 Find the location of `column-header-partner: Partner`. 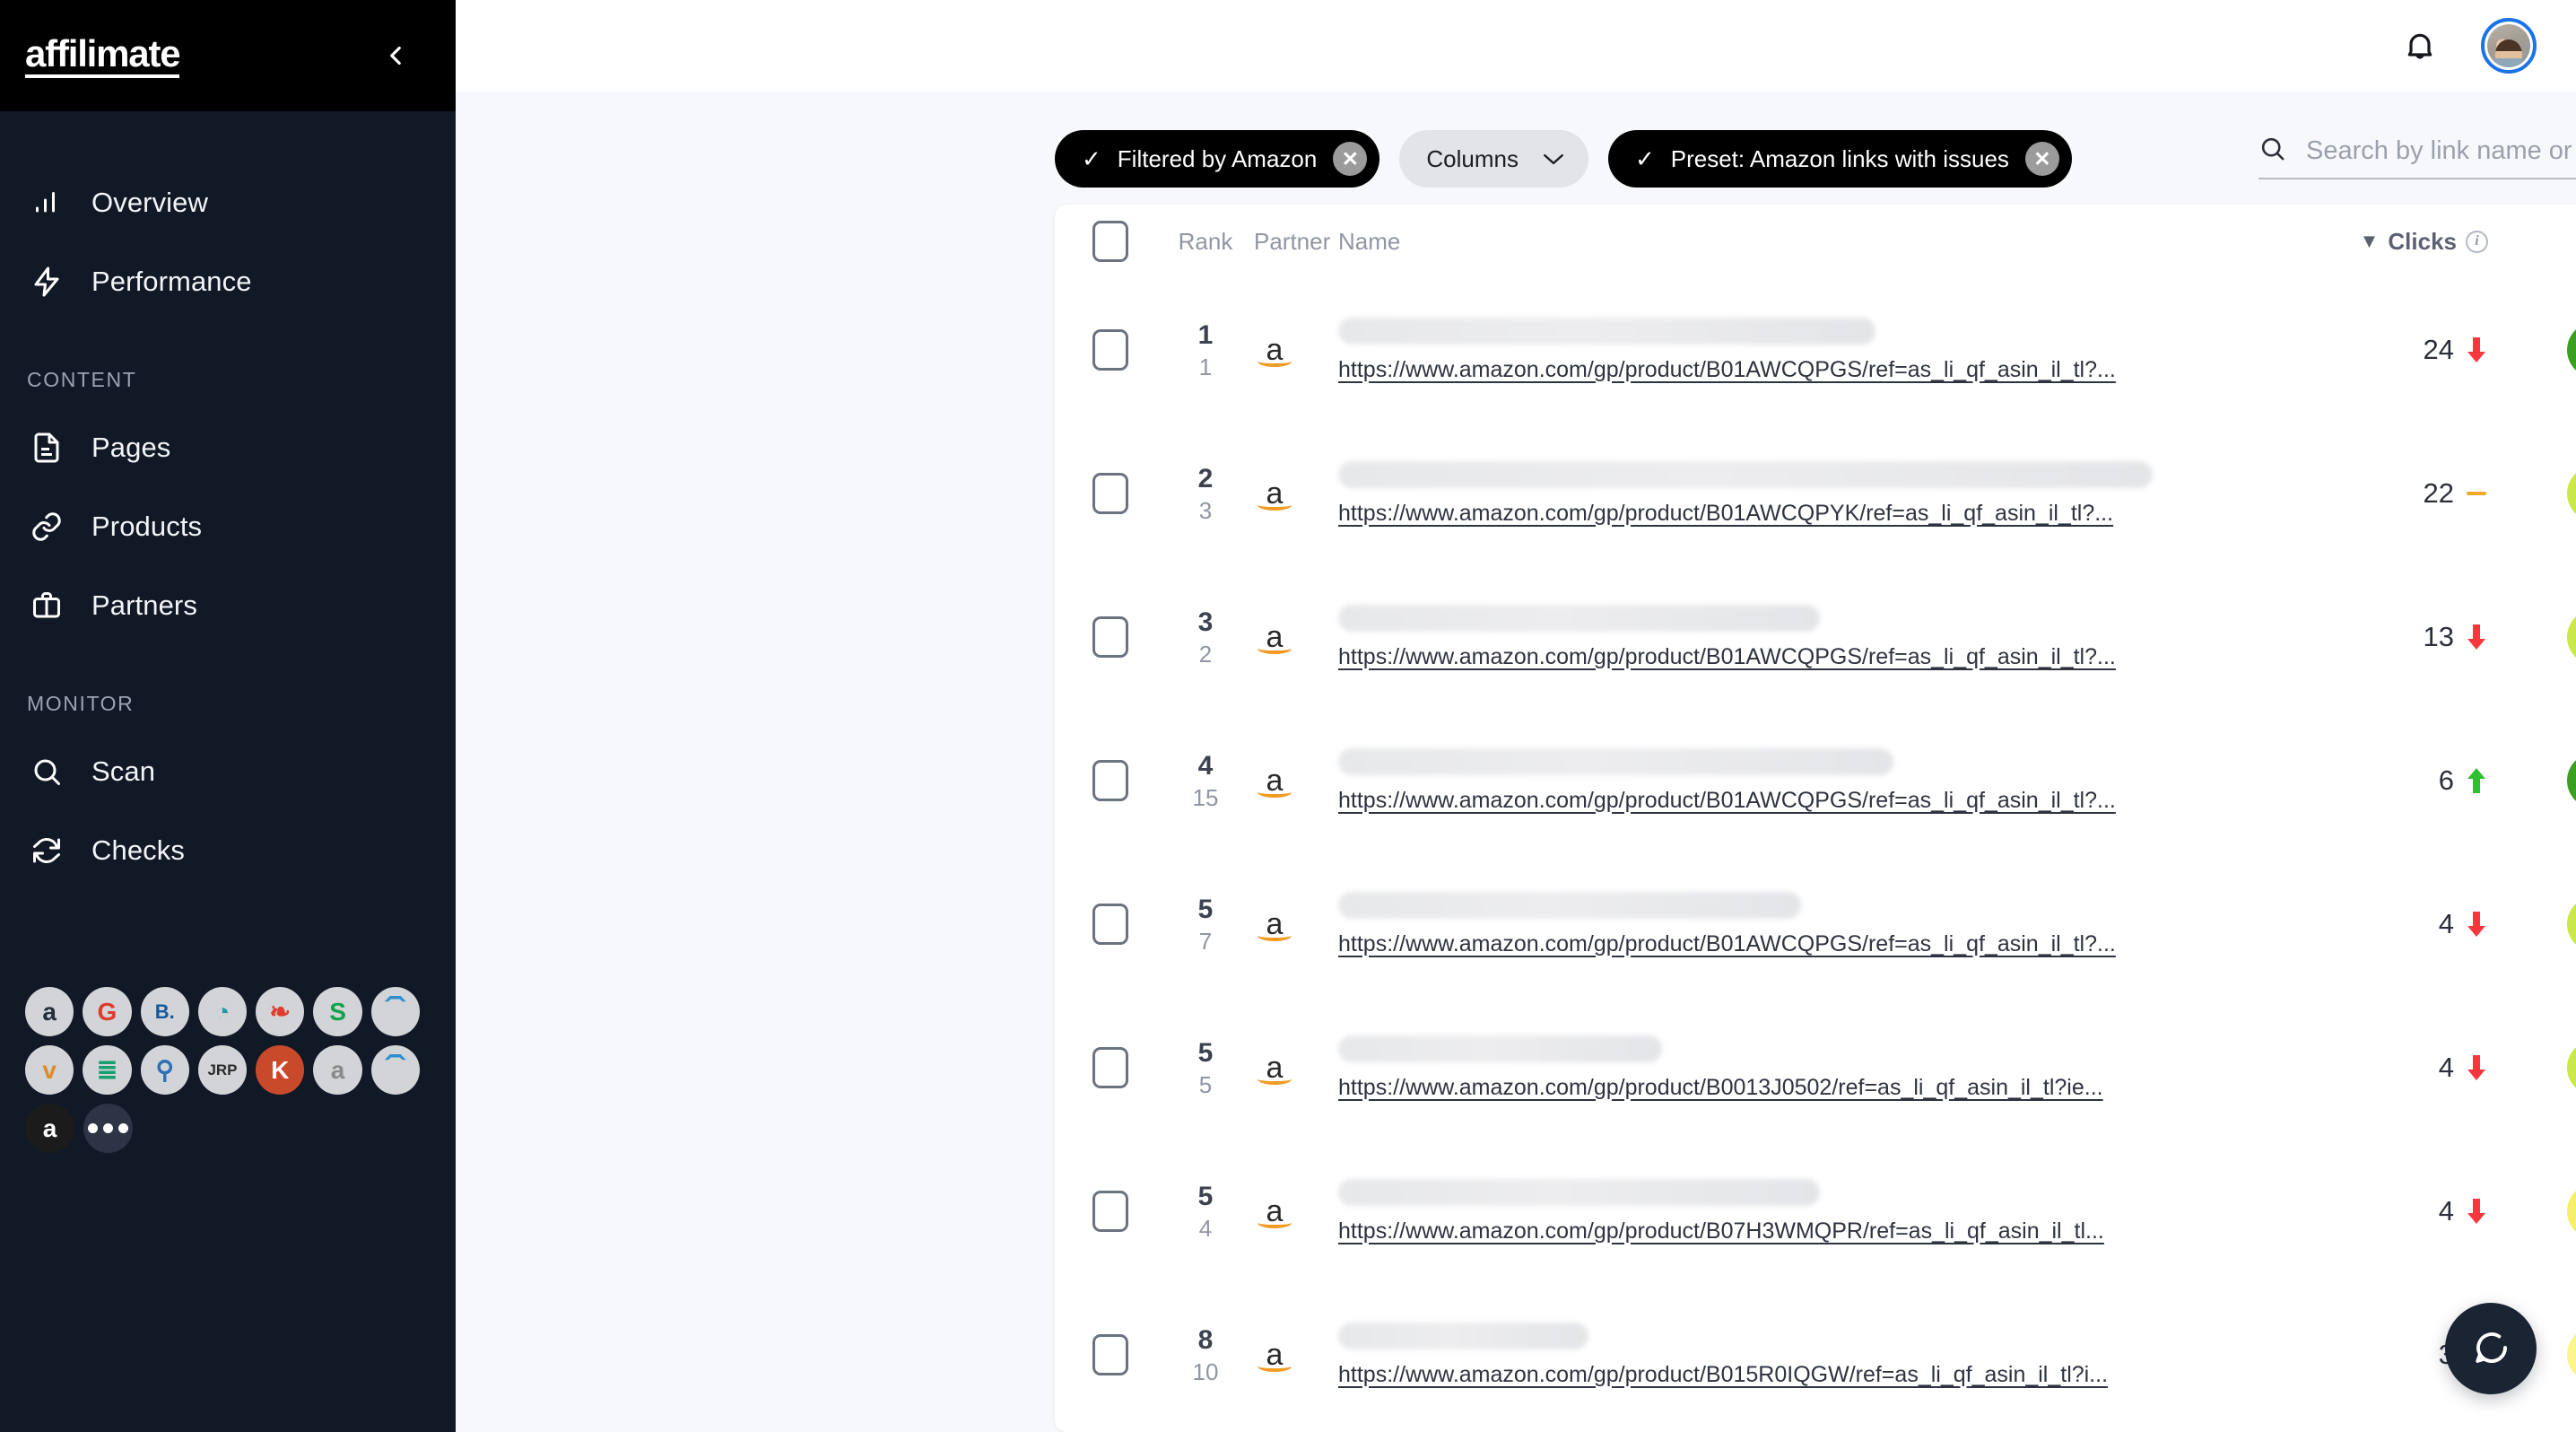

column-header-partner: Partner is located at coordinates (1296, 242).